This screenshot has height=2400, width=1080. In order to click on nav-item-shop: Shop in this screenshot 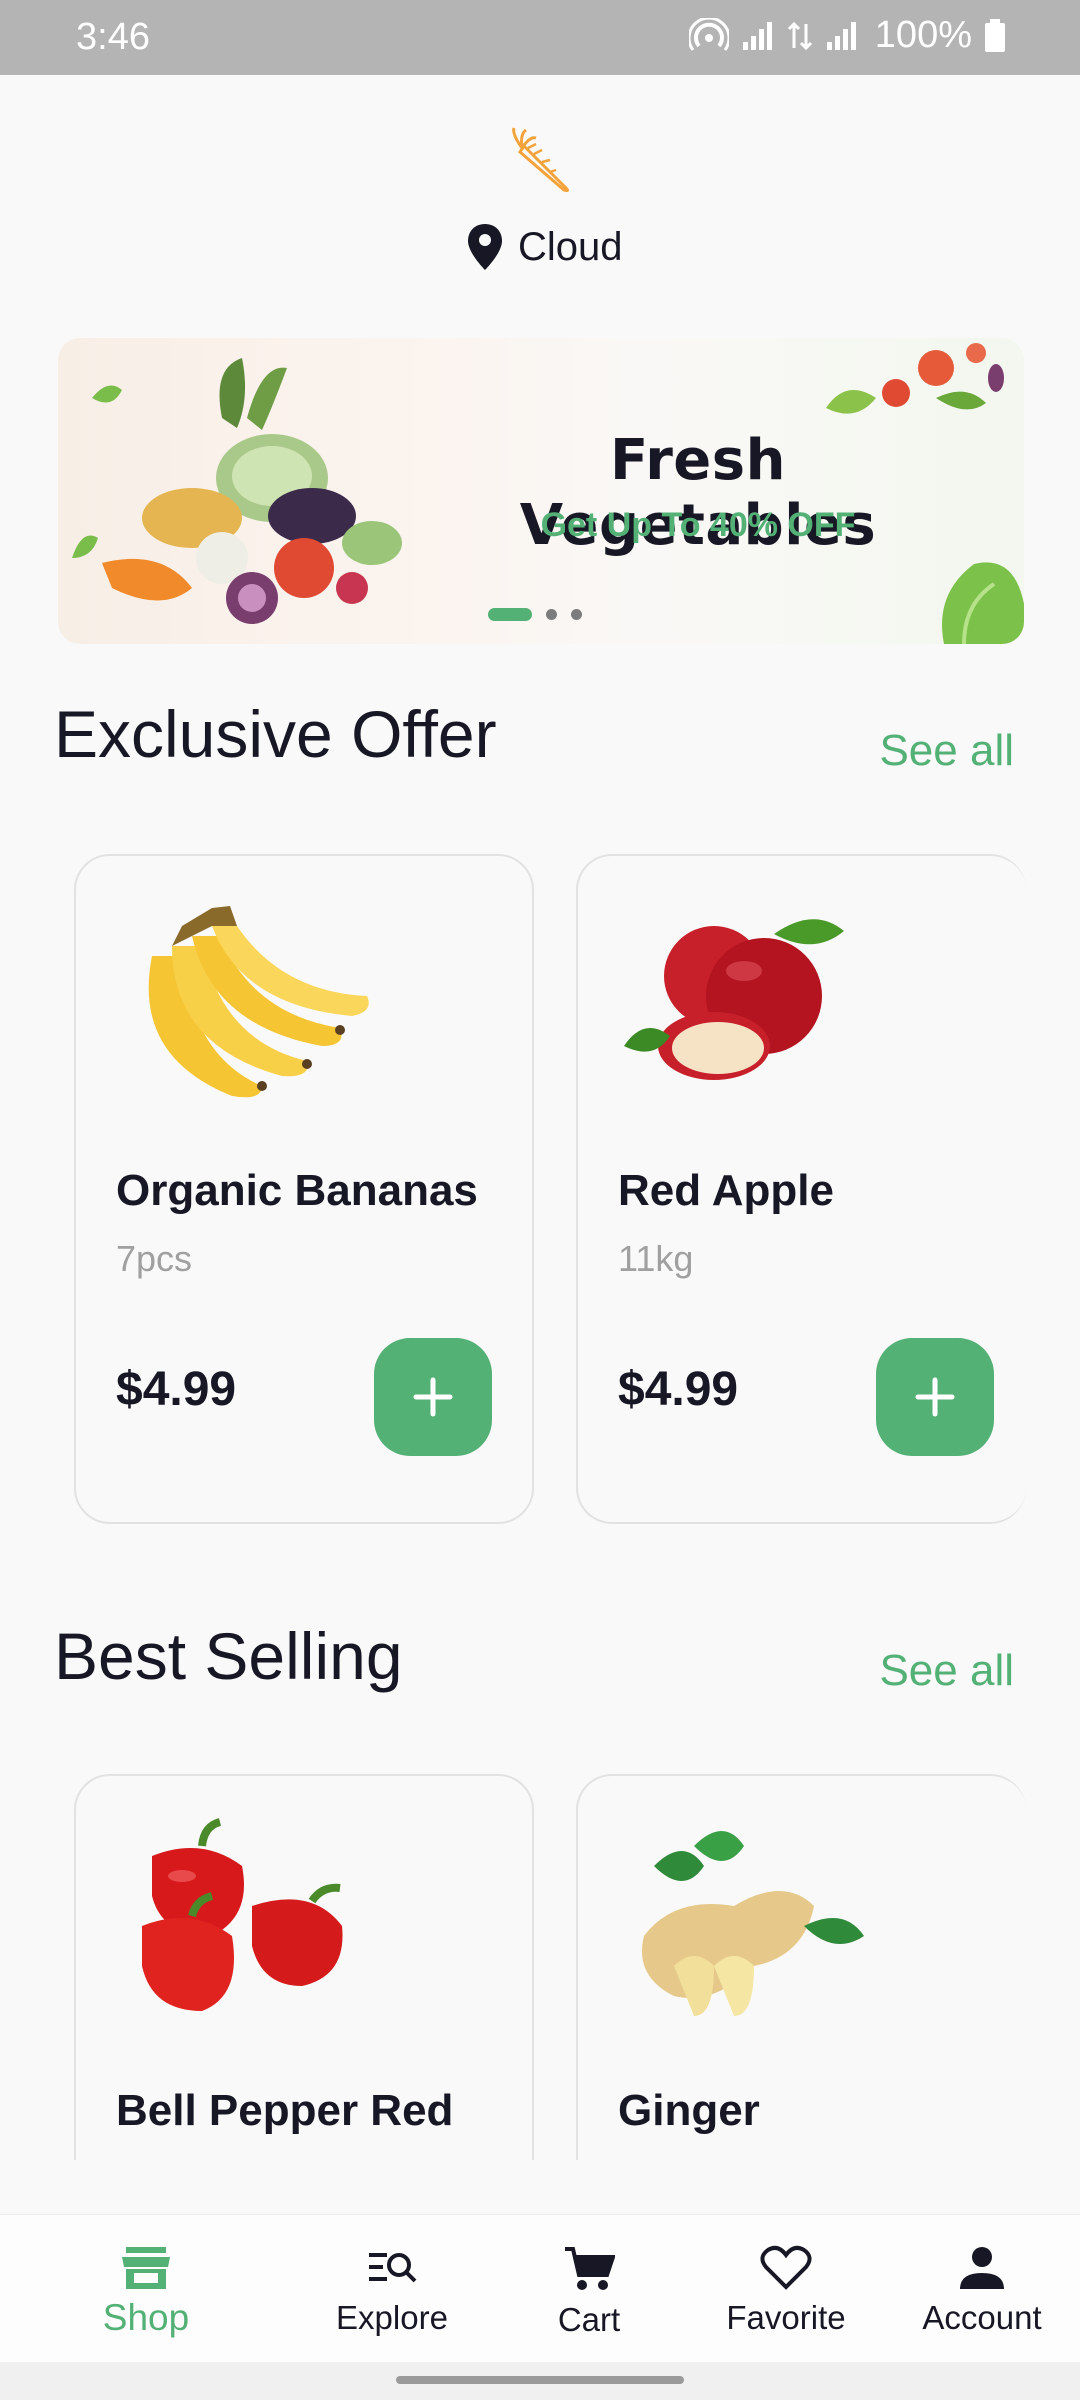, I will do `click(146, 2292)`.